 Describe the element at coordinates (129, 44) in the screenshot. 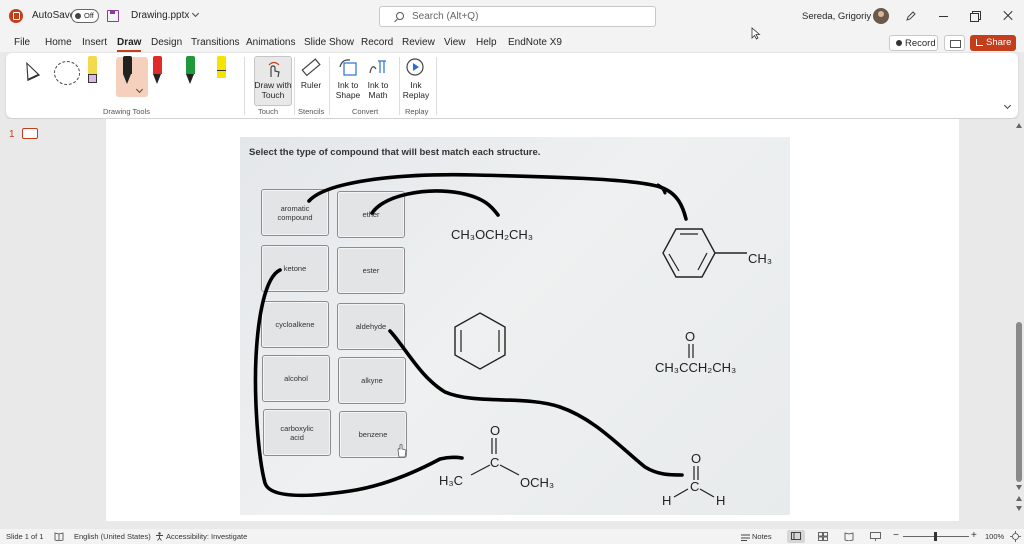

I see `tab-draw: Draw` at that location.